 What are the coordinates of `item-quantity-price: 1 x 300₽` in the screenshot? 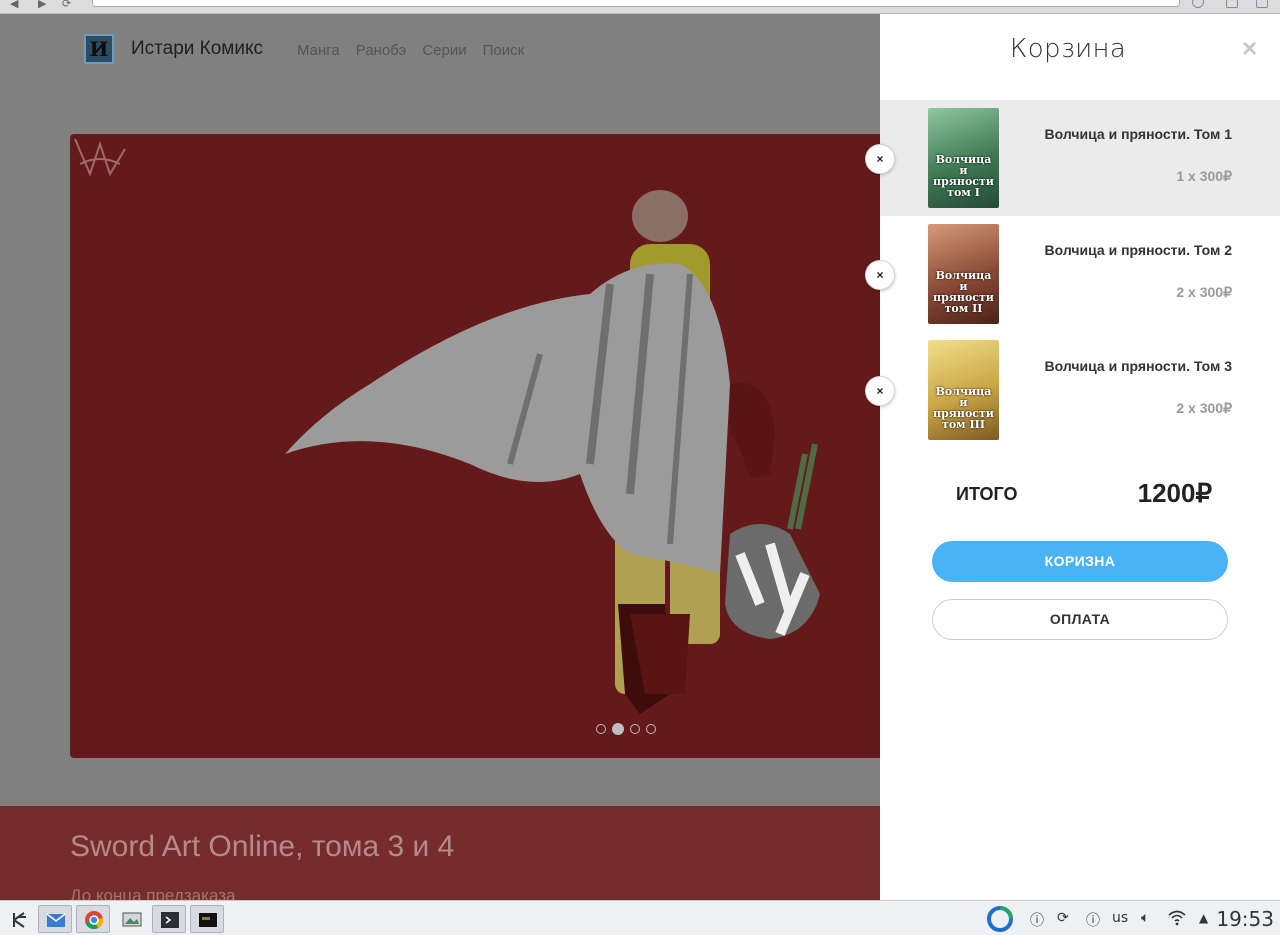 It's located at (1204, 176).